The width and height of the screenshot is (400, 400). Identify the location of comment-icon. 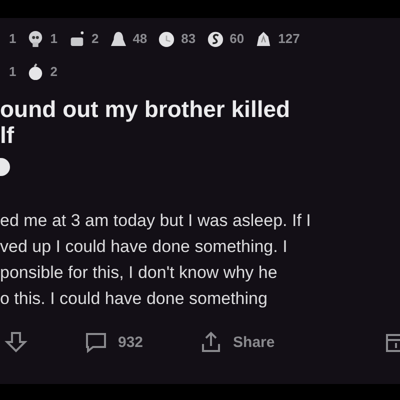
(96, 342).